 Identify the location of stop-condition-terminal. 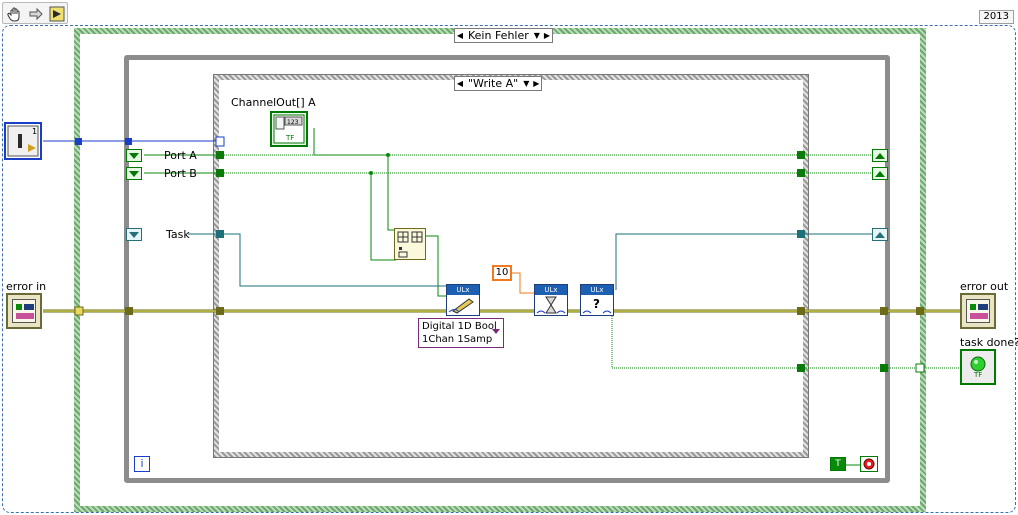
(869, 464).